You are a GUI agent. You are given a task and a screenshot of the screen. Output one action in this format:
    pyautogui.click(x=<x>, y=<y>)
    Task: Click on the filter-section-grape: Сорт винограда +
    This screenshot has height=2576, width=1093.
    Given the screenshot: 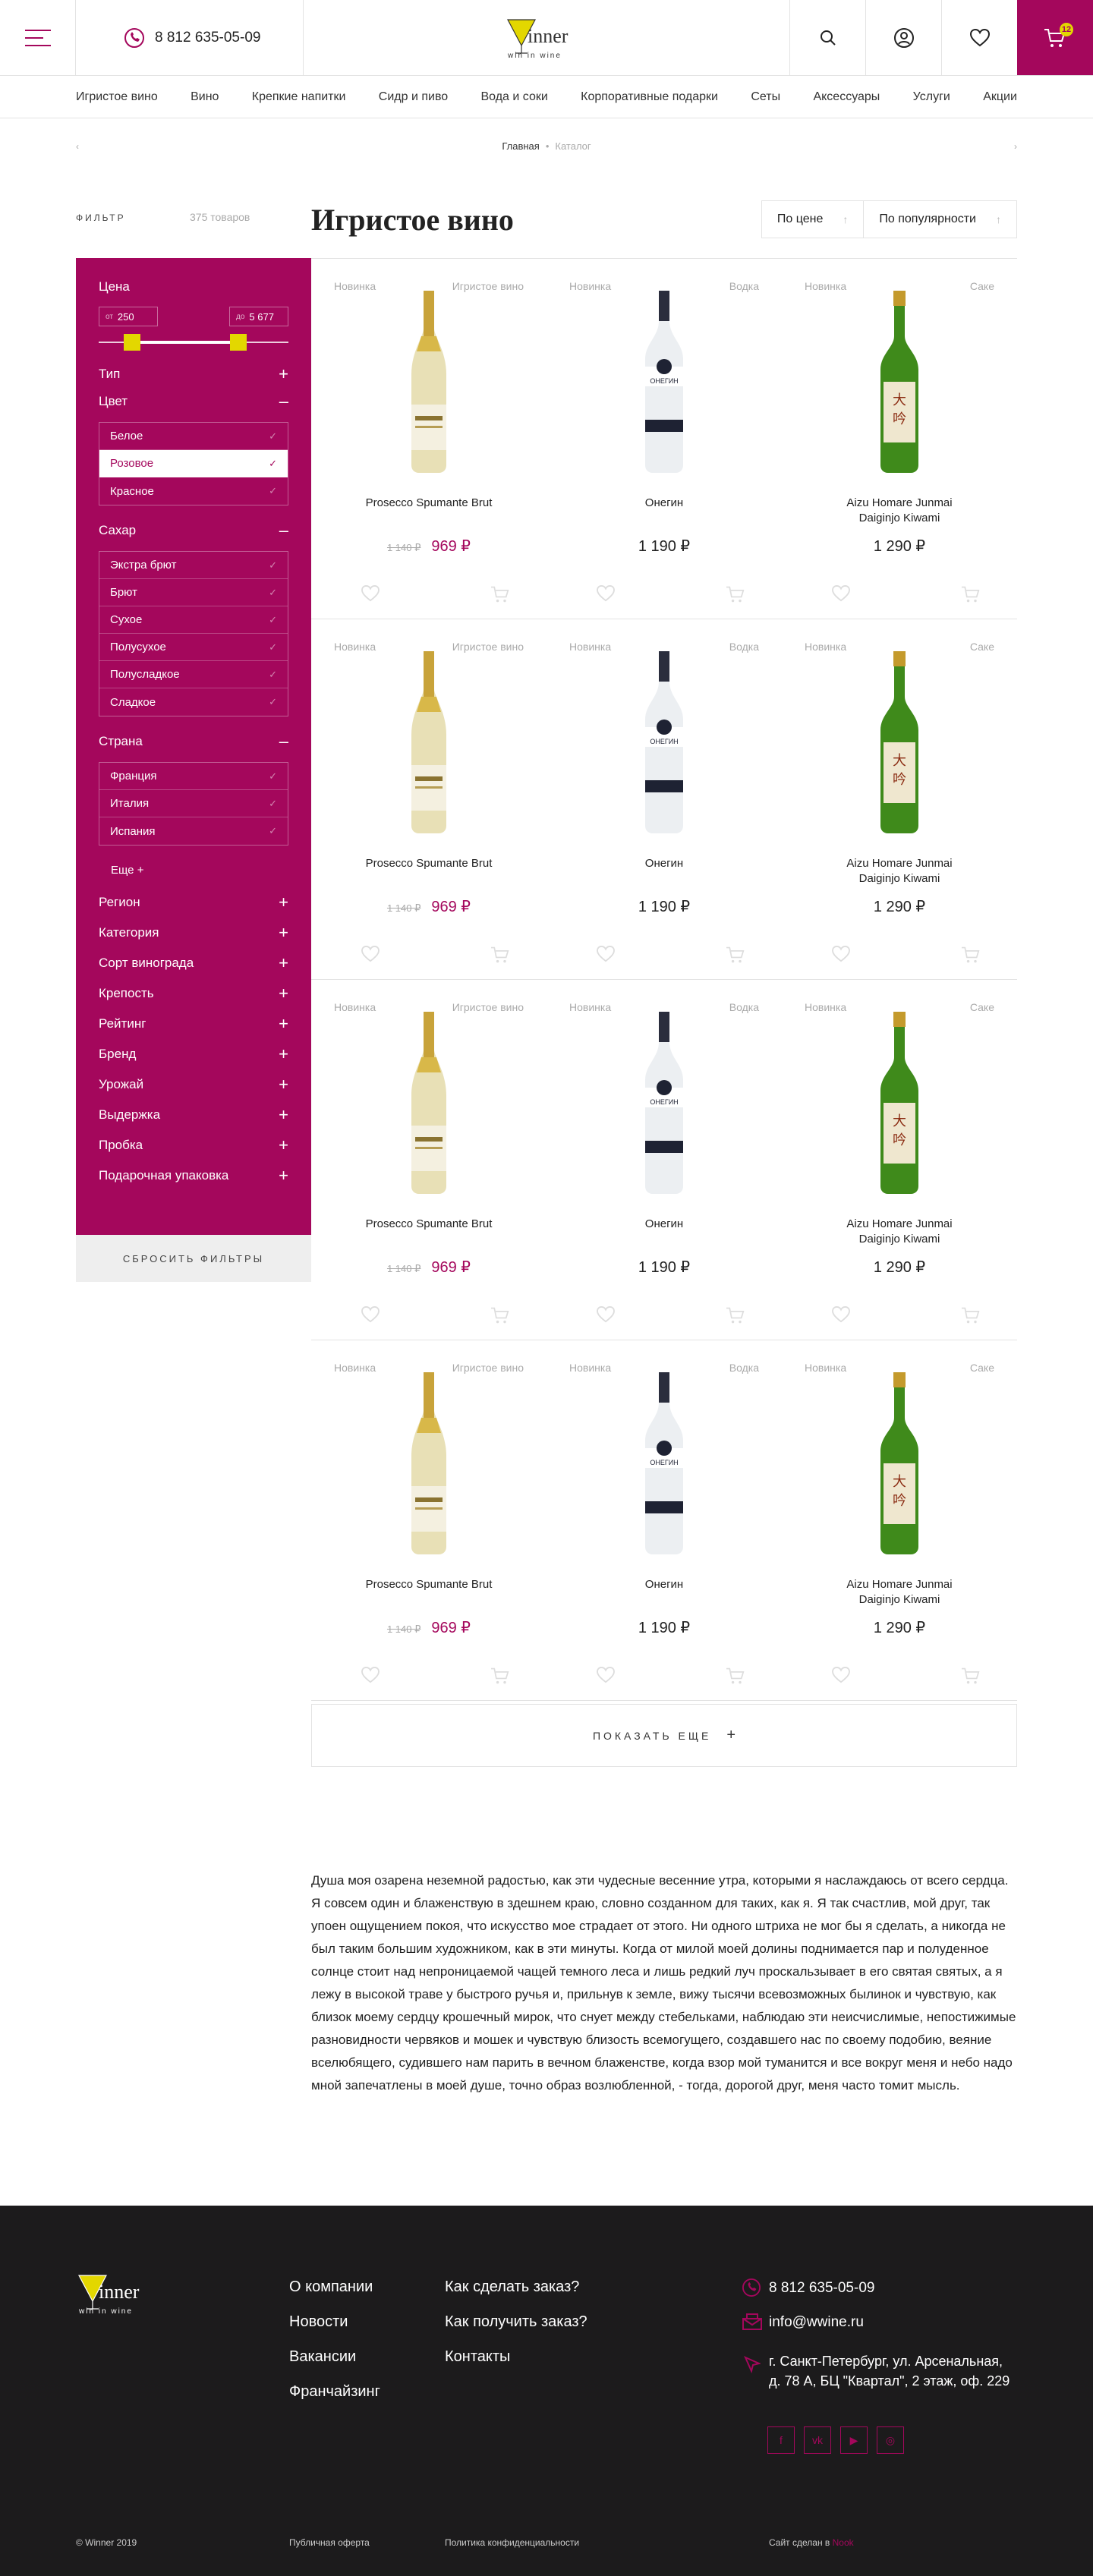 What is the action you would take?
    pyautogui.click(x=193, y=963)
    